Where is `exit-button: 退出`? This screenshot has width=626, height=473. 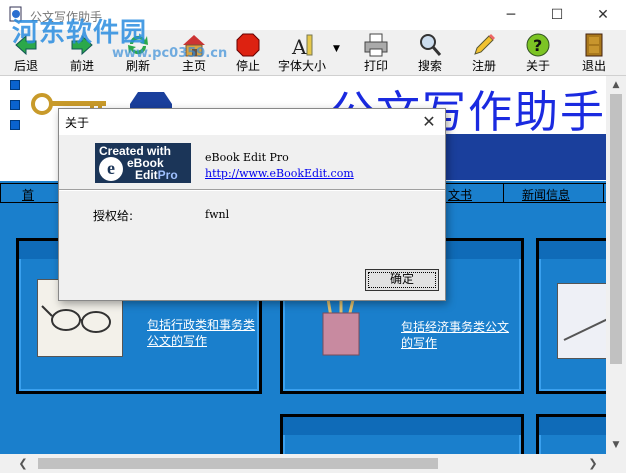 exit-button: 退出 is located at coordinates (594, 53).